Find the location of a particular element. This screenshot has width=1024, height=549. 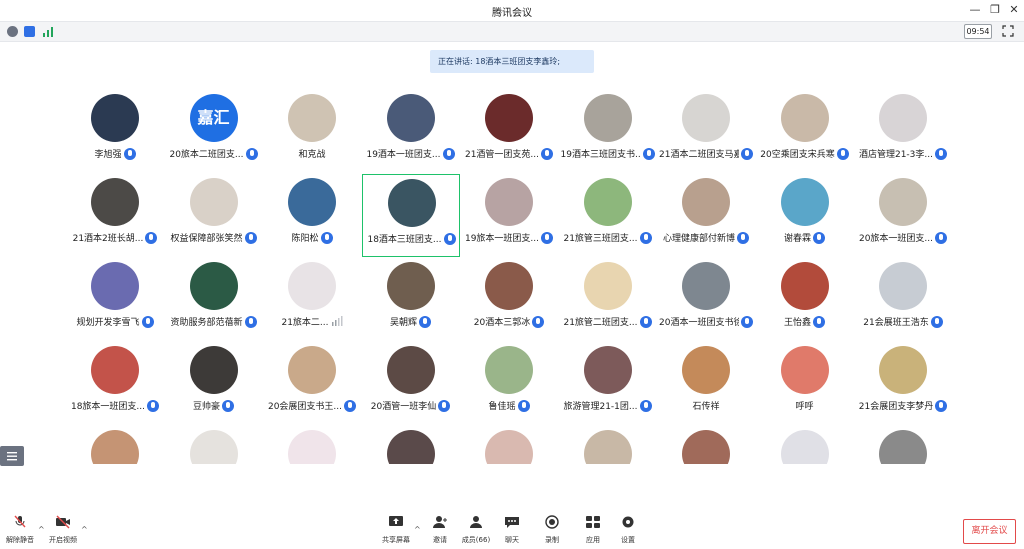

participant-tile: 20酒本三郭冰 is located at coordinates (509, 299).